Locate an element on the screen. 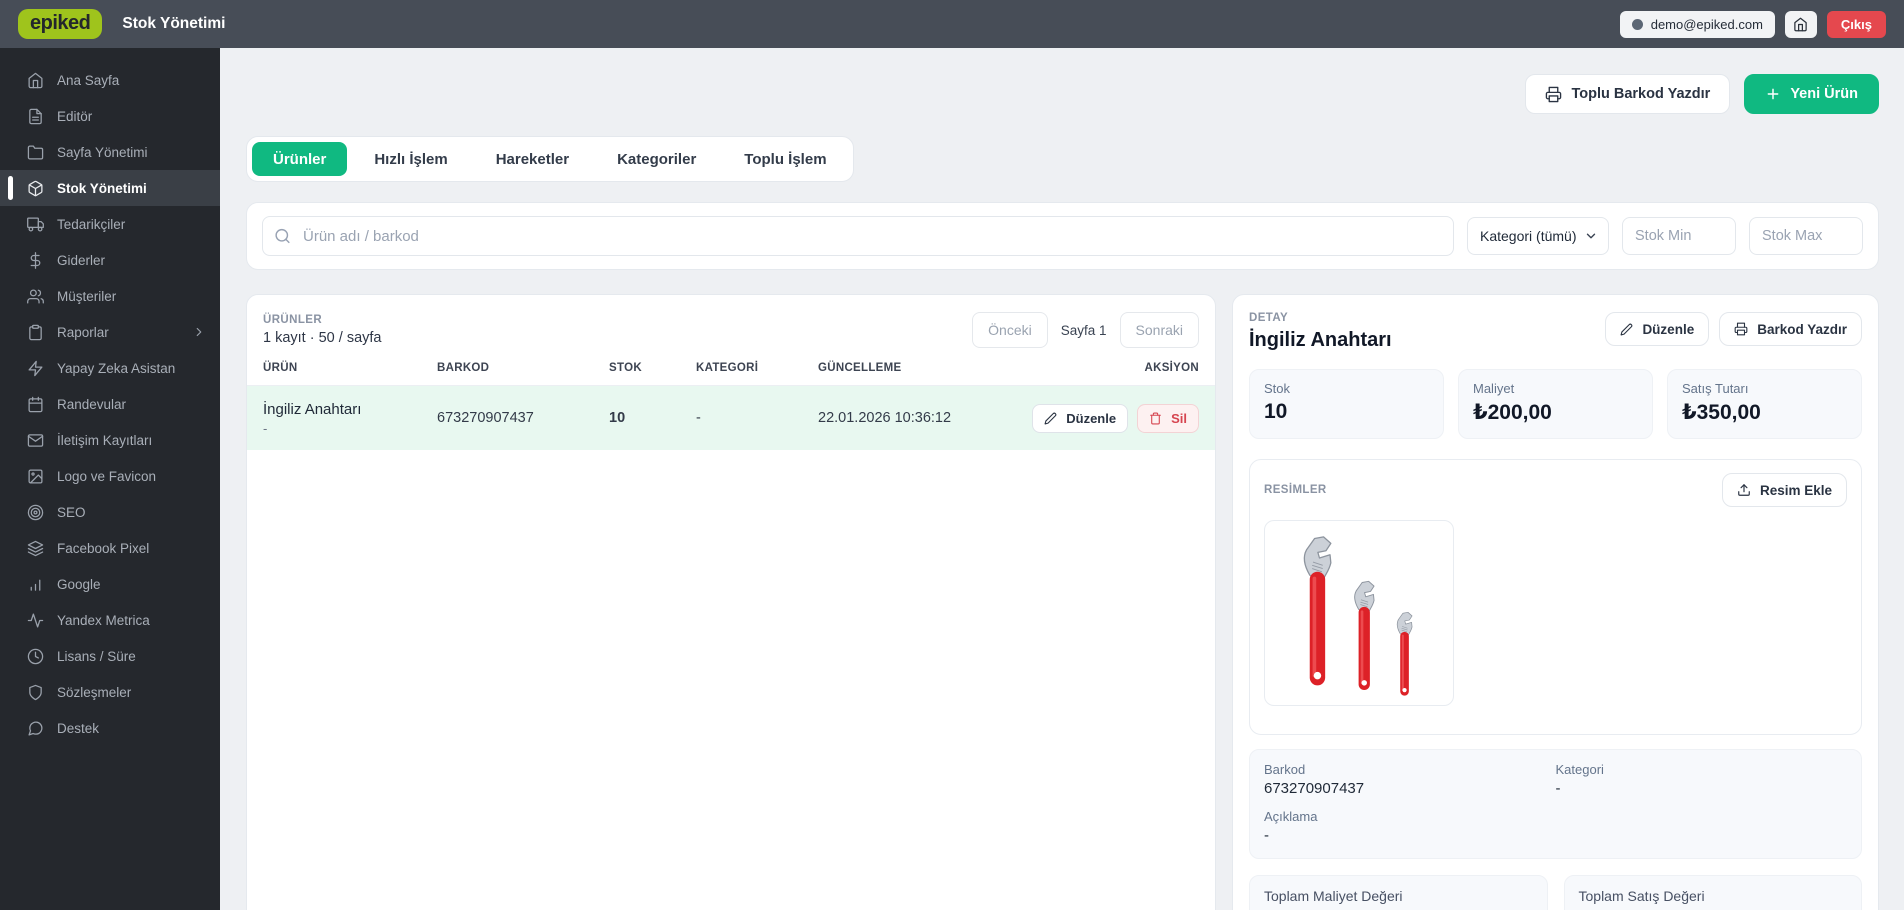 The width and height of the screenshot is (1904, 910). search-field-wrap is located at coordinates (858, 236).